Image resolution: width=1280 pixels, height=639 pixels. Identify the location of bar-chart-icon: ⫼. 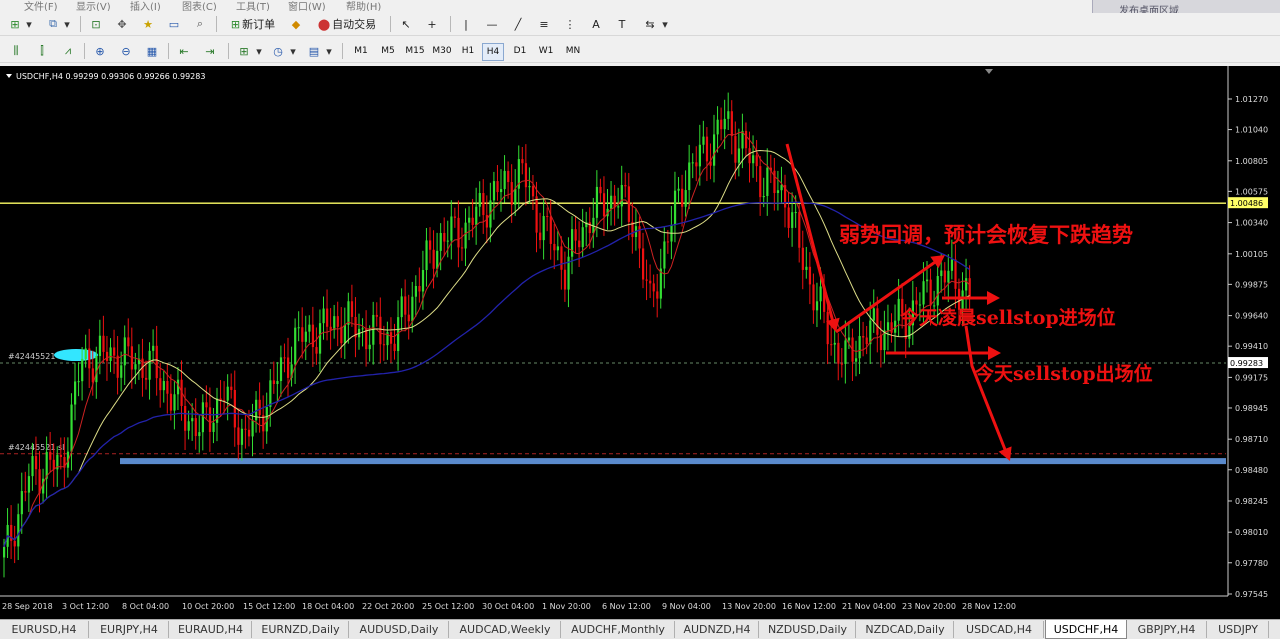
(16, 51).